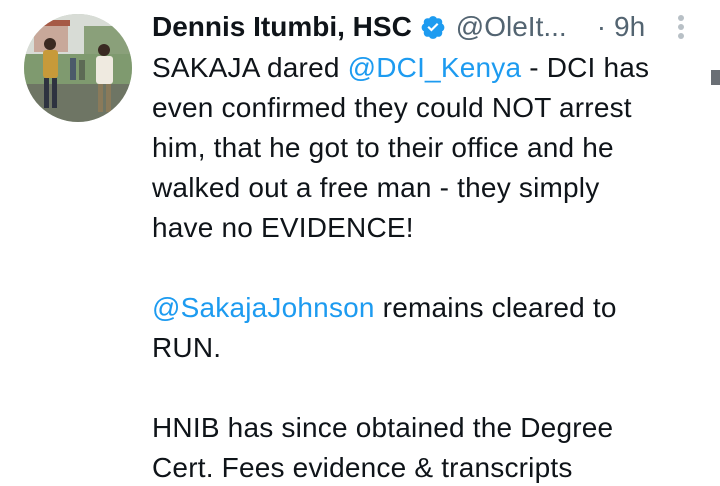  I want to click on profile-photo-icon, so click(78, 68).